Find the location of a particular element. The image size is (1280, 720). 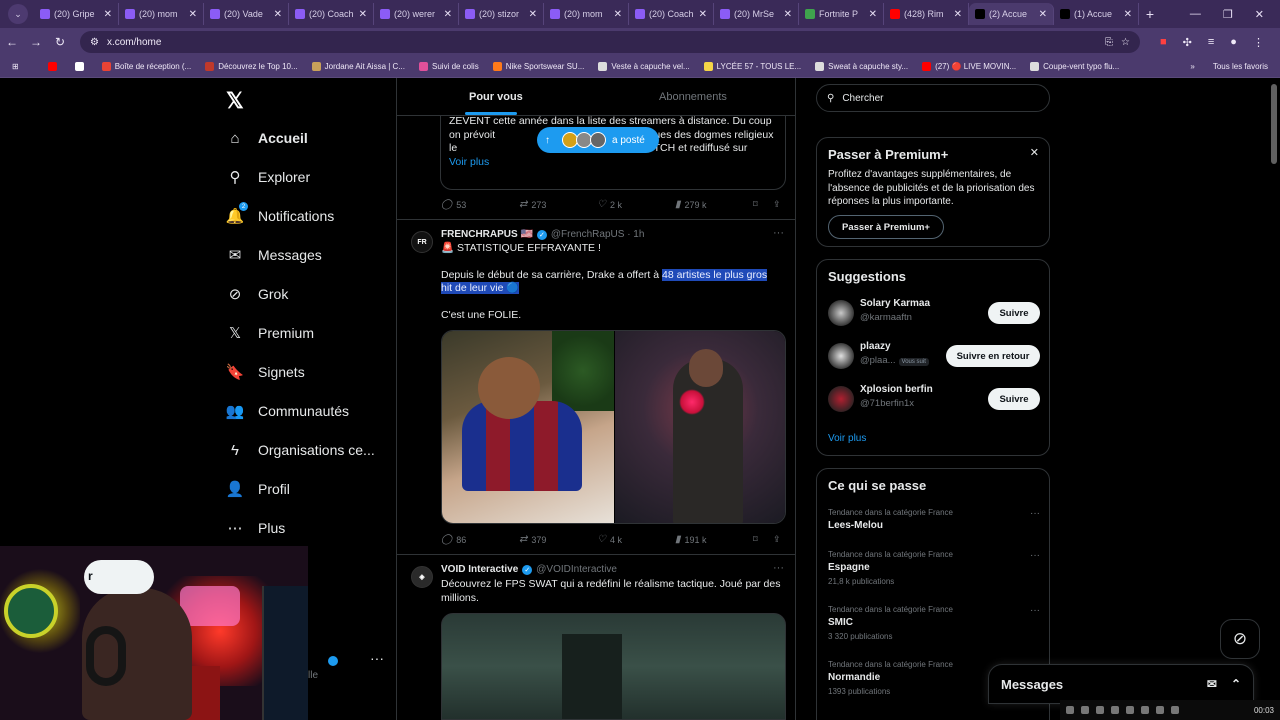

share-icon: ⇪ is located at coordinates (777, 539).